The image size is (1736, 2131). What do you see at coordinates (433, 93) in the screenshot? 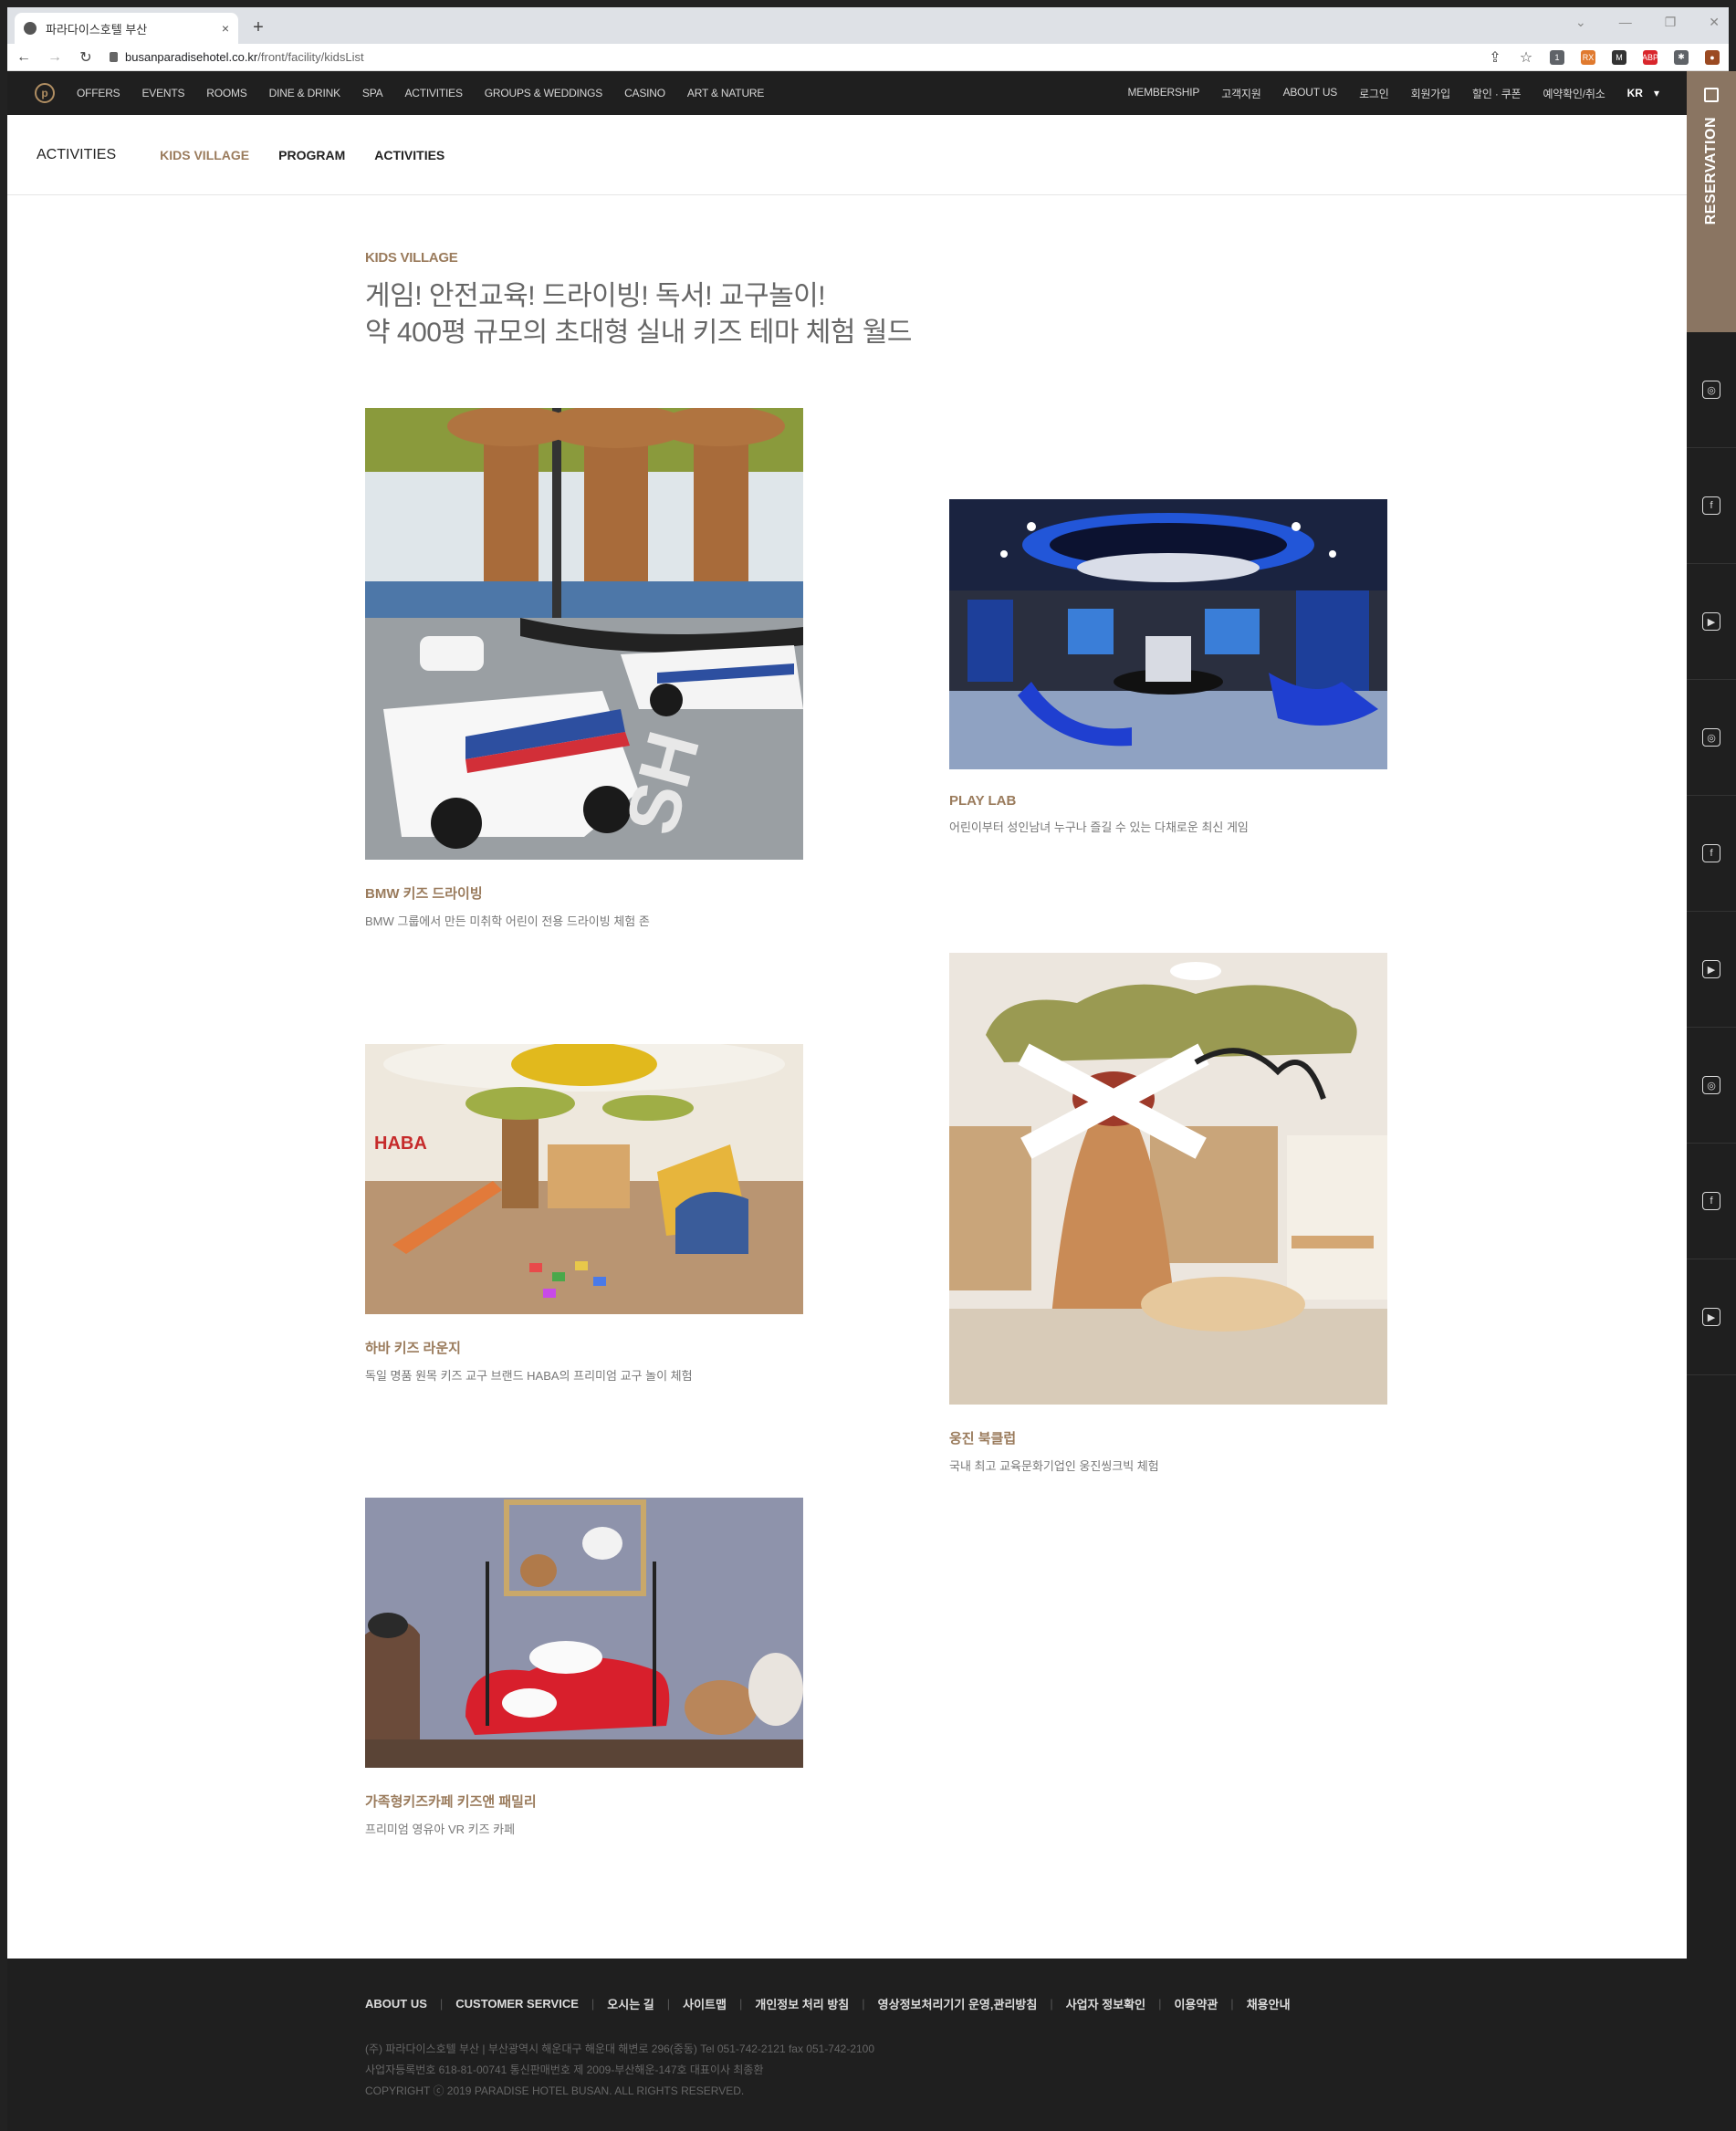
I see `main-menu-item: ACTIVITIES` at bounding box center [433, 93].